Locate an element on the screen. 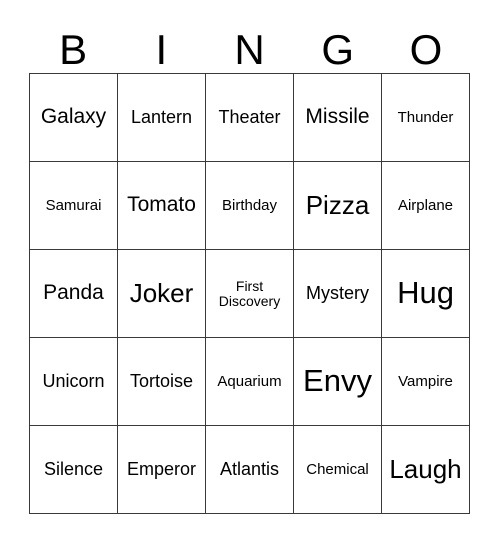 This screenshot has width=500, height=544. bingo-cell-label: Atlantis is located at coordinates (249, 469).